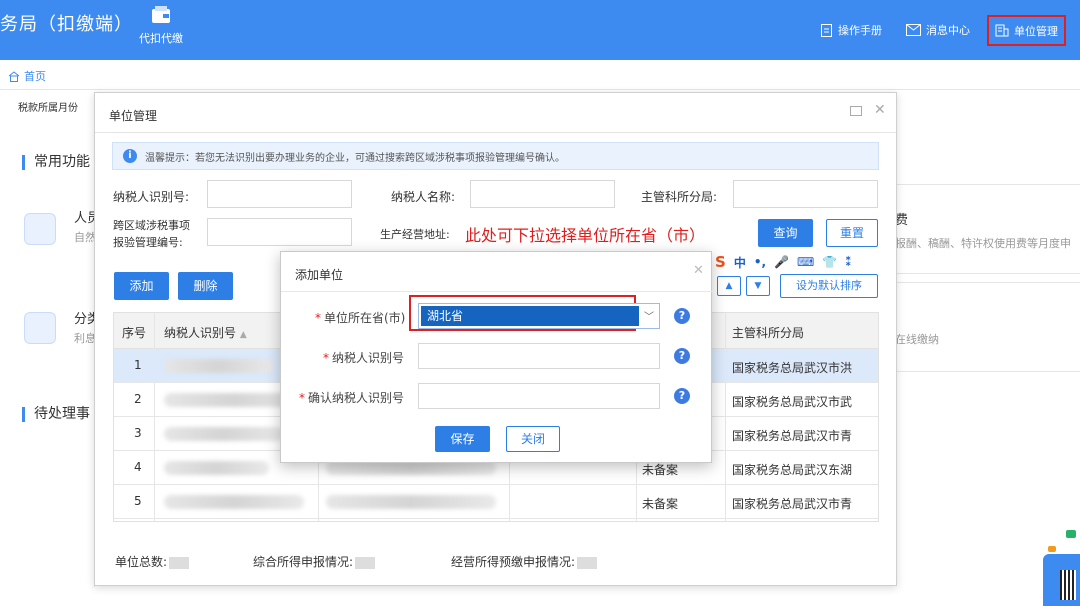 The height and width of the screenshot is (606, 1080). What do you see at coordinates (423, 197) in the screenshot?
I see `taxpayer-name-label: 纳税人名称:` at bounding box center [423, 197].